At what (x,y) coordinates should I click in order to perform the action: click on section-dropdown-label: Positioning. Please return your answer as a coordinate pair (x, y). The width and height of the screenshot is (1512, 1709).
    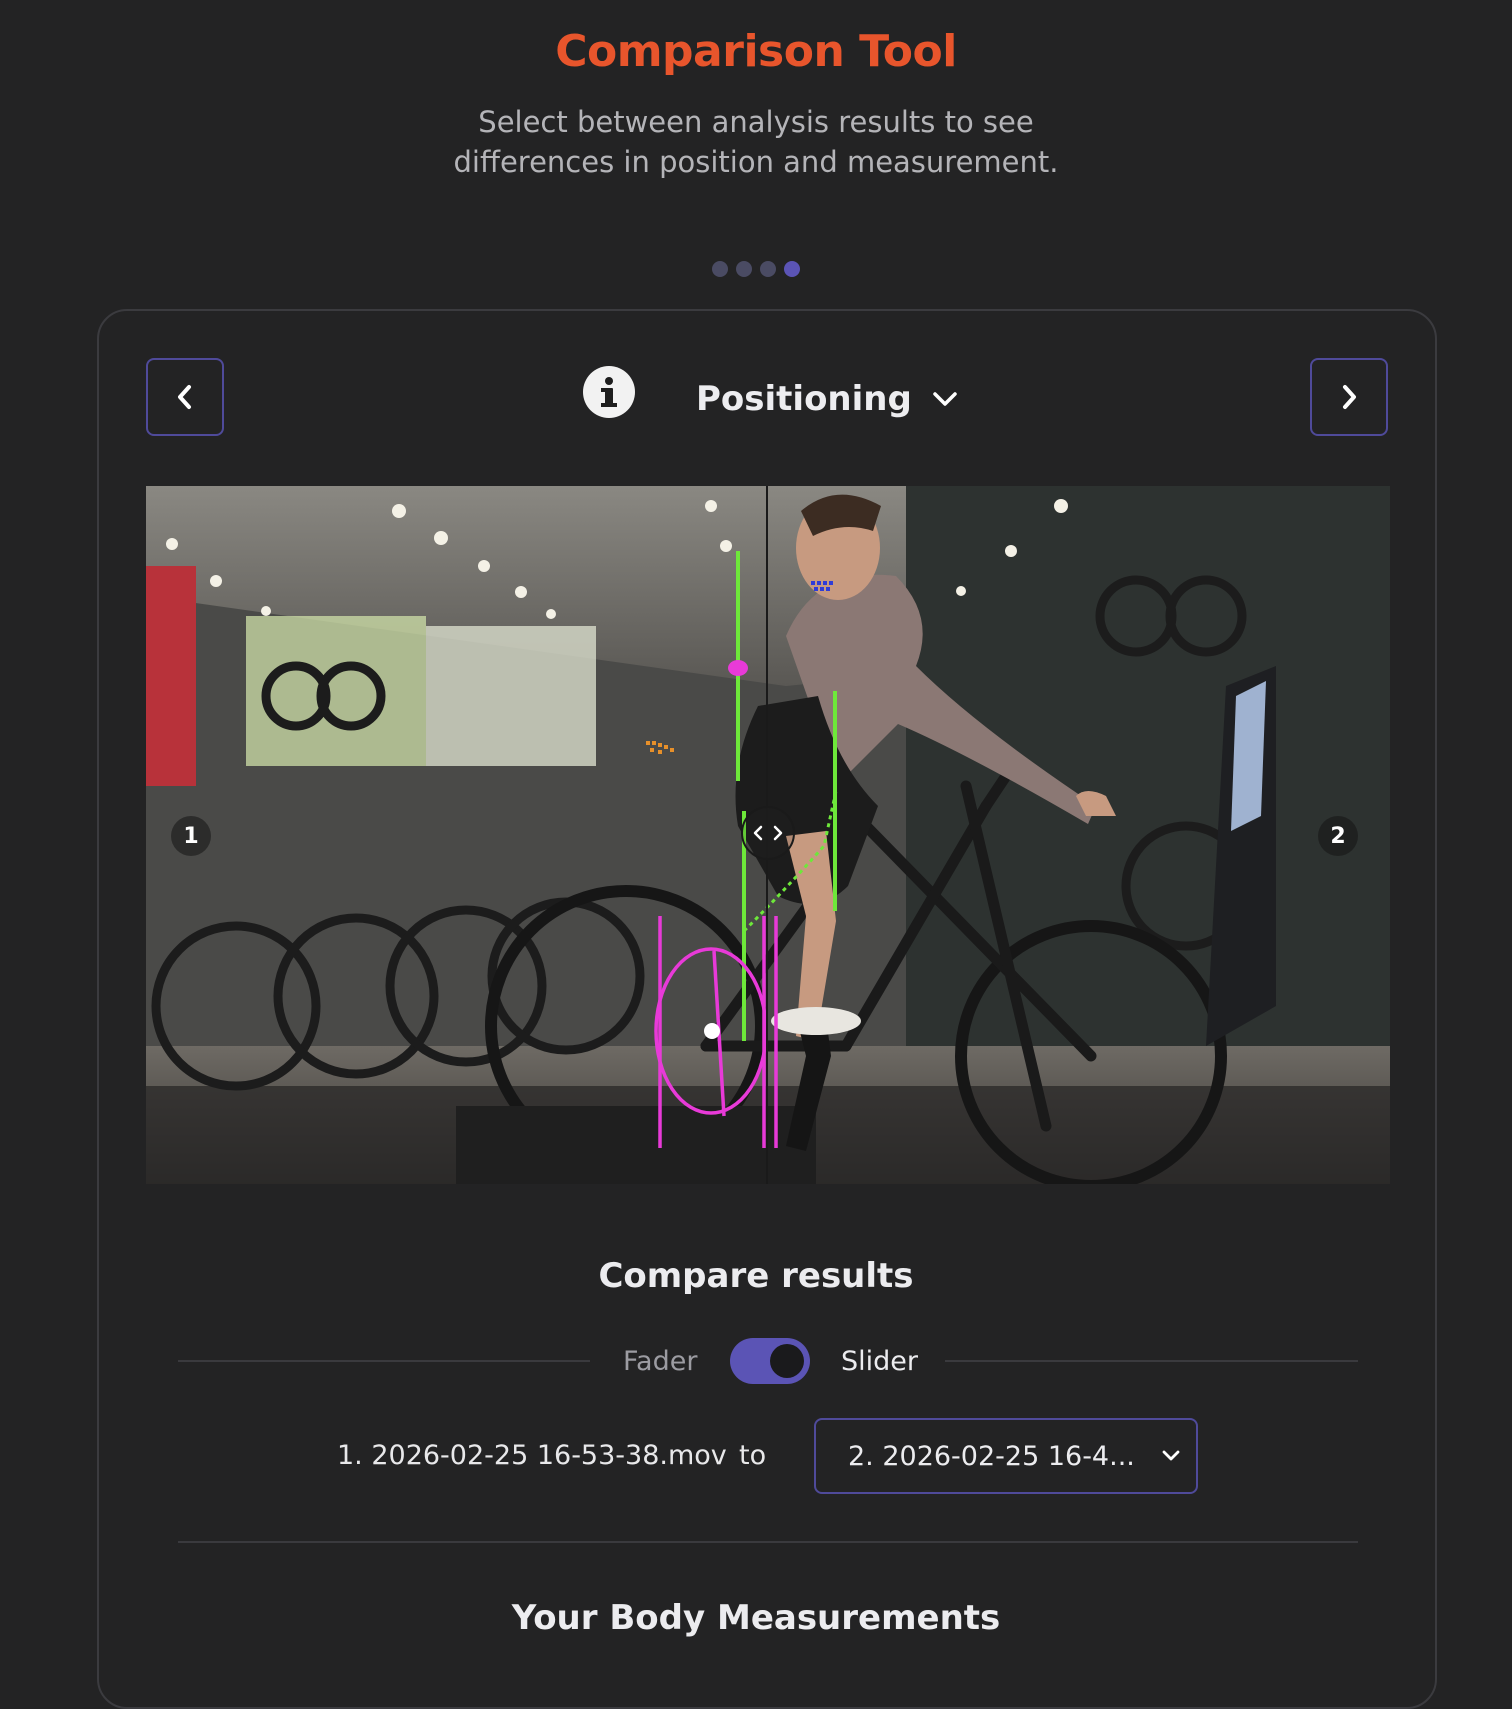
    Looking at the image, I should click on (804, 399).